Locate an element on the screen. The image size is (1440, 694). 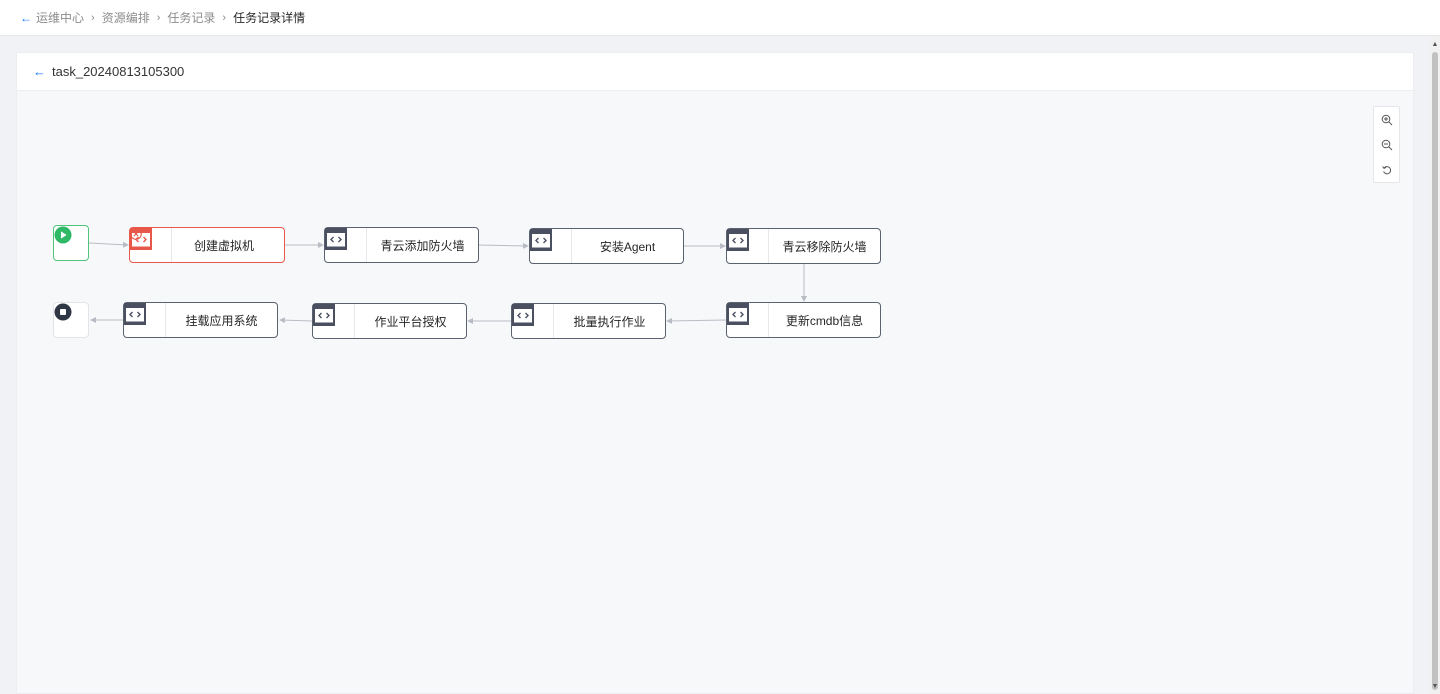
breadcrumb-item-orchestration: 资源编排 is located at coordinates (126, 17).